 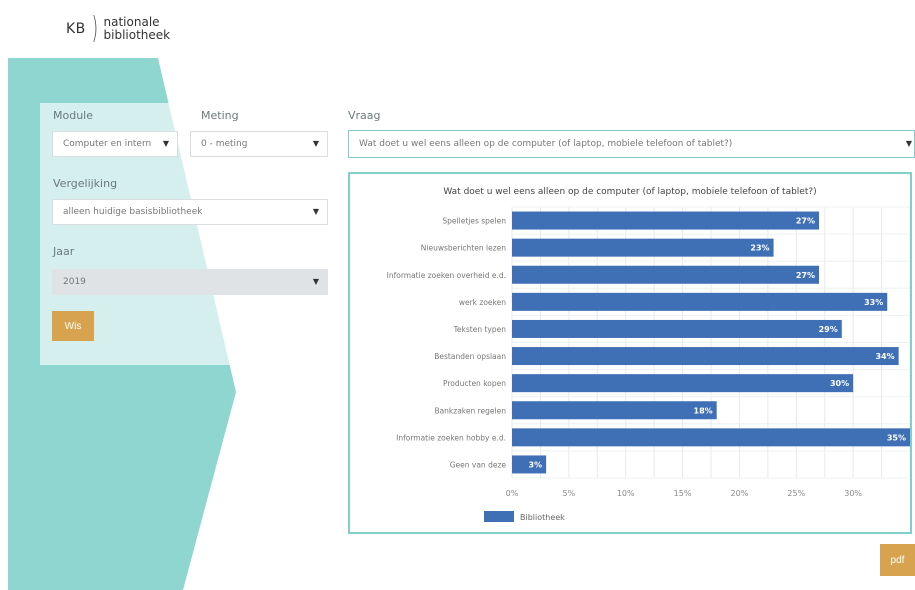 What do you see at coordinates (896, 437) in the screenshot?
I see `data-label: 35%` at bounding box center [896, 437].